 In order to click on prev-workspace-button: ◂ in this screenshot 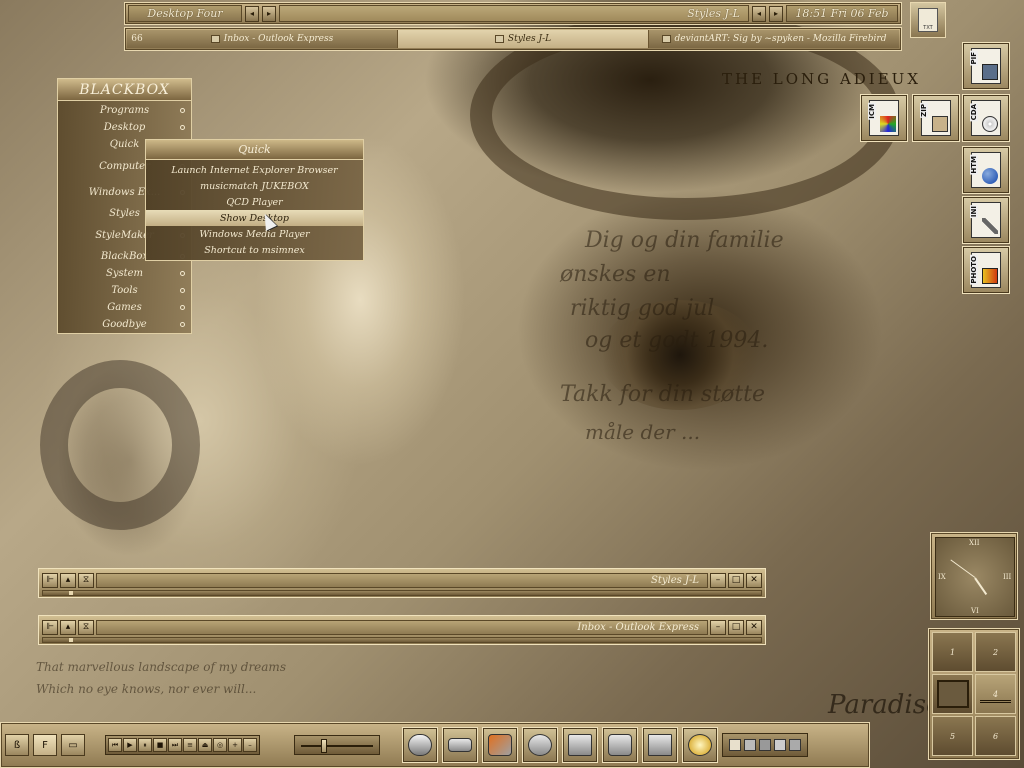, I will do `click(252, 13)`.